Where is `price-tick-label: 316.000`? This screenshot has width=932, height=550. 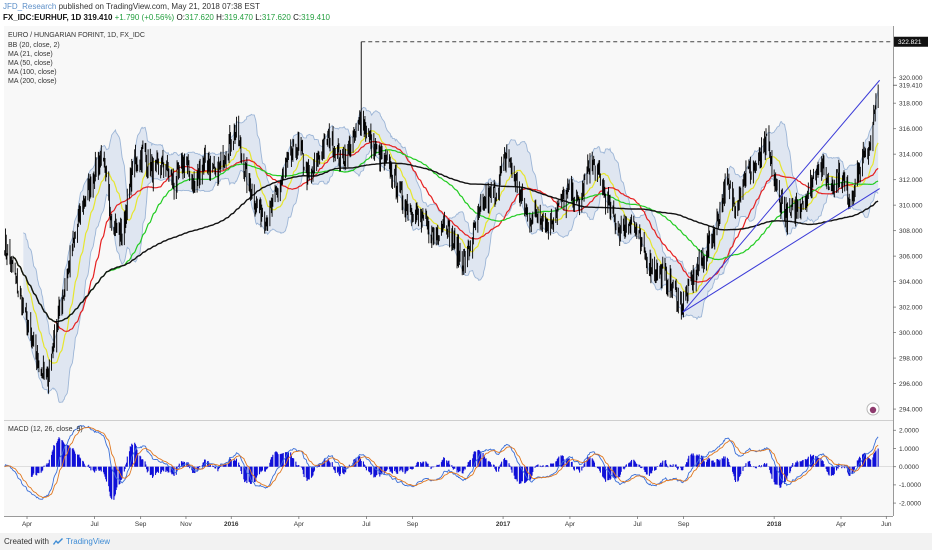
price-tick-label: 316.000 is located at coordinates (911, 129).